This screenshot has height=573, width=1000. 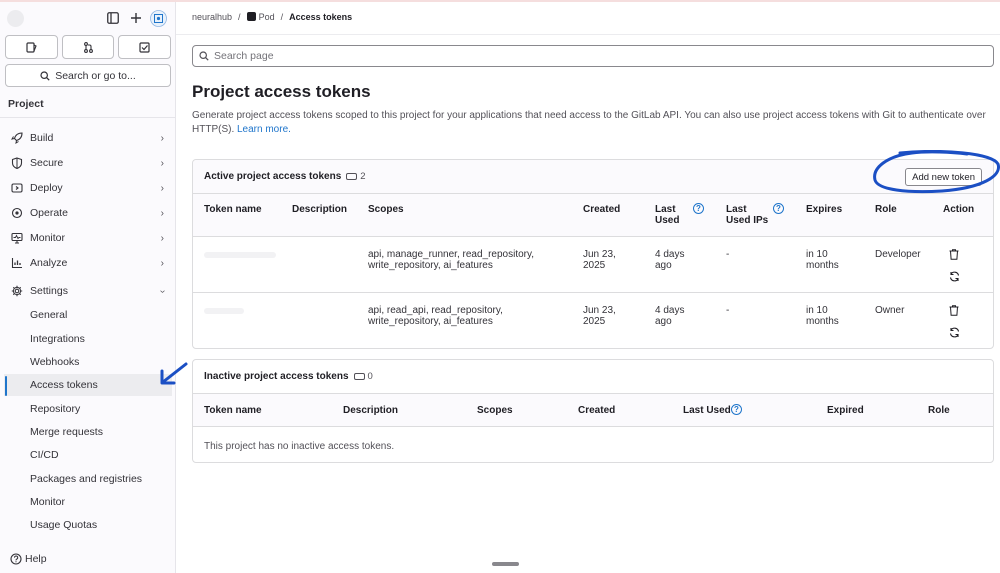 I want to click on col-action: Action, so click(x=959, y=209).